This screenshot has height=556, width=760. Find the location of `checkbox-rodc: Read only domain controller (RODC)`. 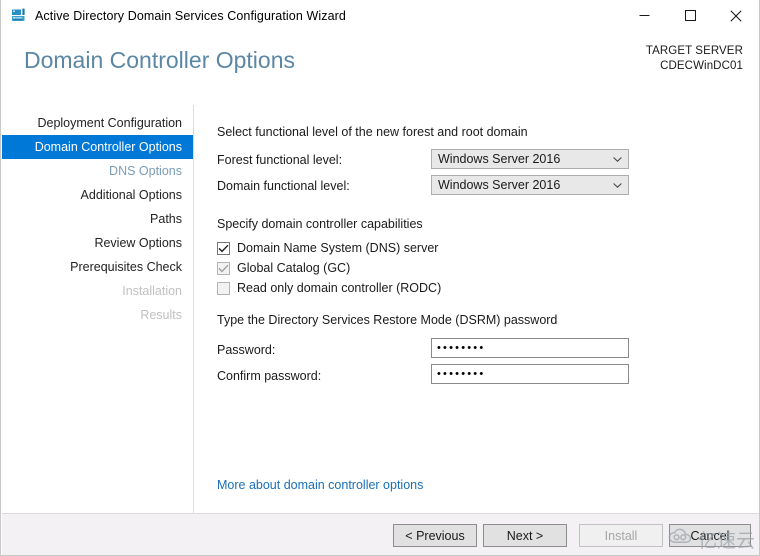

checkbox-rodc: Read only domain controller (RODC) is located at coordinates (329, 288).